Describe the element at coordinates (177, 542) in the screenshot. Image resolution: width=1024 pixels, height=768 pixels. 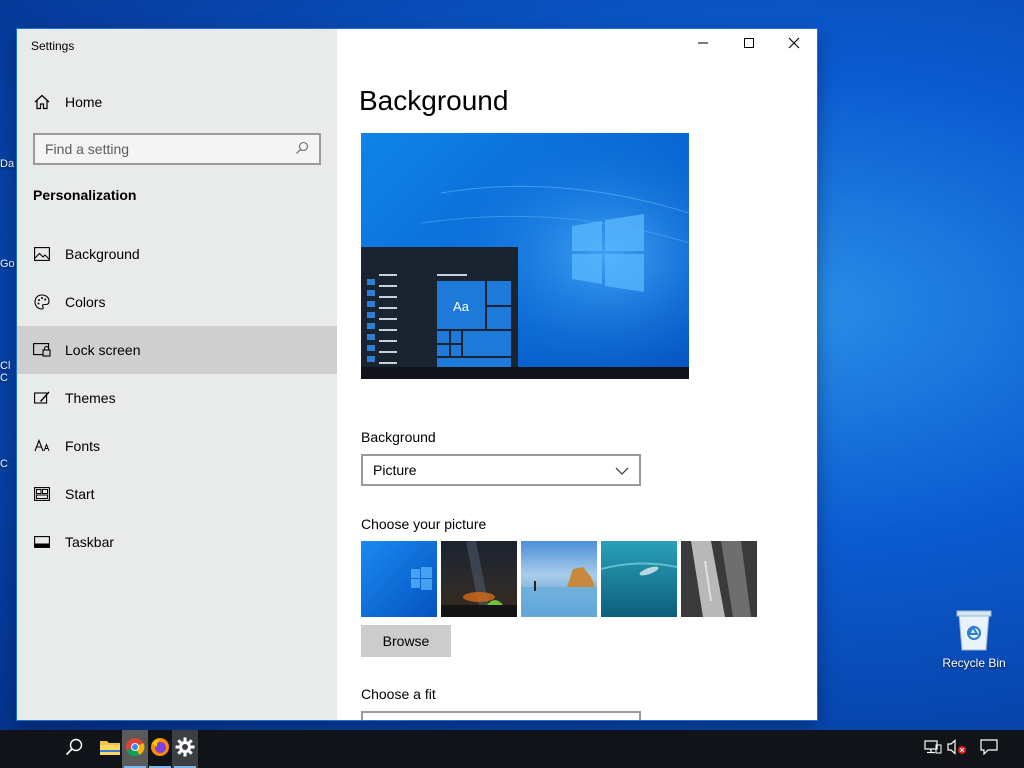
I see `sidebar-item-taskbar: Taskbar` at that location.